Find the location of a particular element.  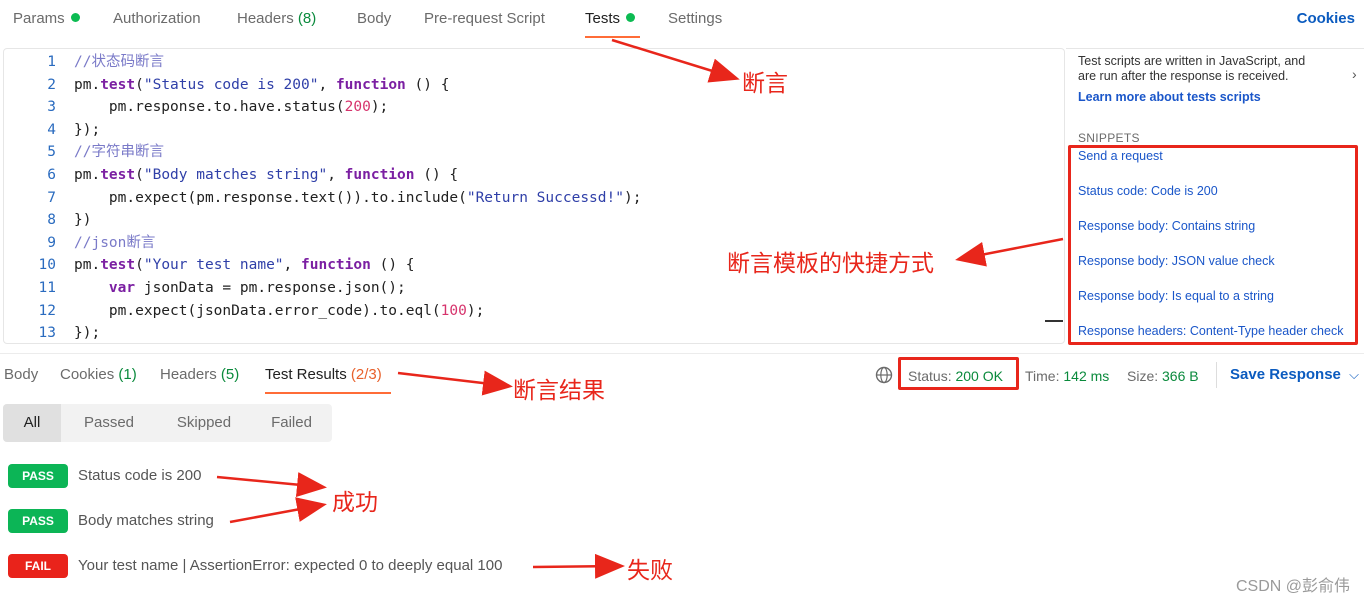

code-text: var jsonData = pm.response.json(); is located at coordinates (240, 288).